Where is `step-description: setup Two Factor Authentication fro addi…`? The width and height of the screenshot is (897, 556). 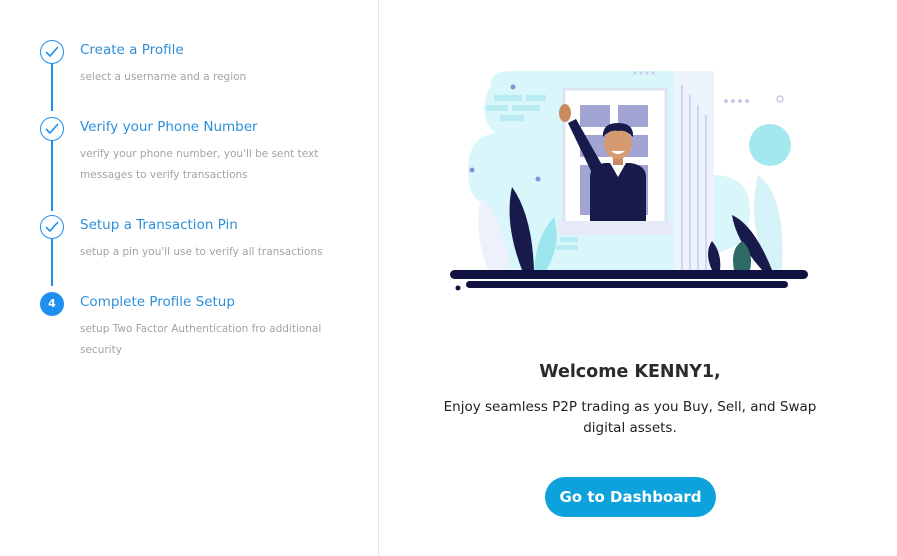 step-description: setup Two Factor Authentication fro addi… is located at coordinates (201, 339).